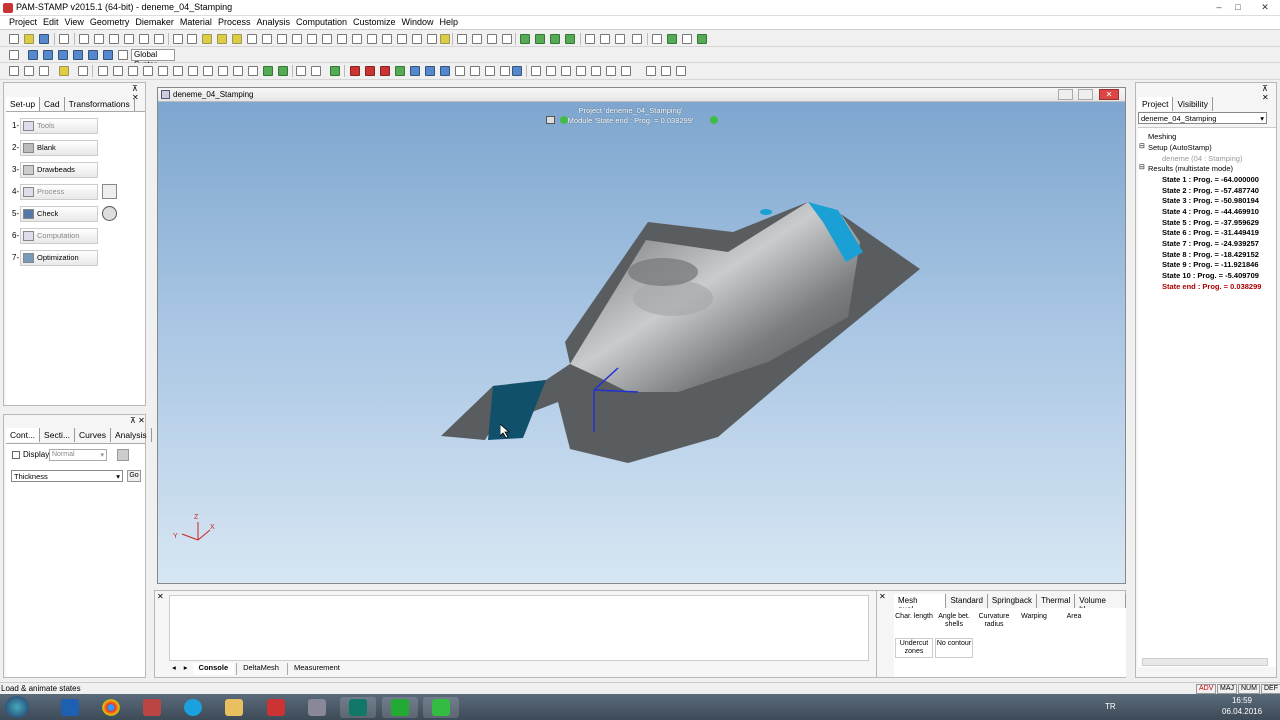 Image resolution: width=1280 pixels, height=720 pixels. I want to click on select-face-icon, so click(267, 39).